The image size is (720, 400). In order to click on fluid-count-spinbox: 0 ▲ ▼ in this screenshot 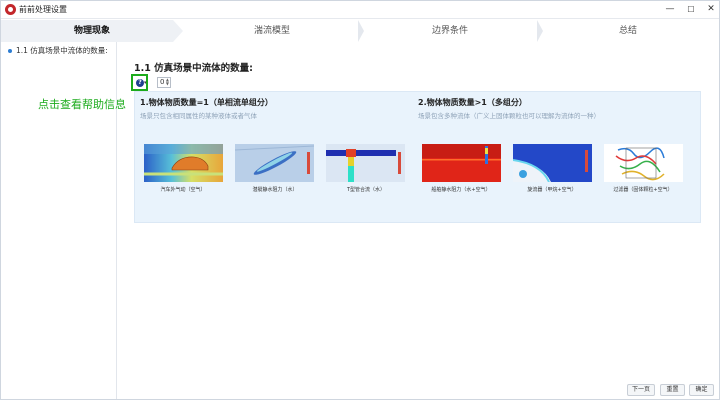, I will do `click(164, 82)`.